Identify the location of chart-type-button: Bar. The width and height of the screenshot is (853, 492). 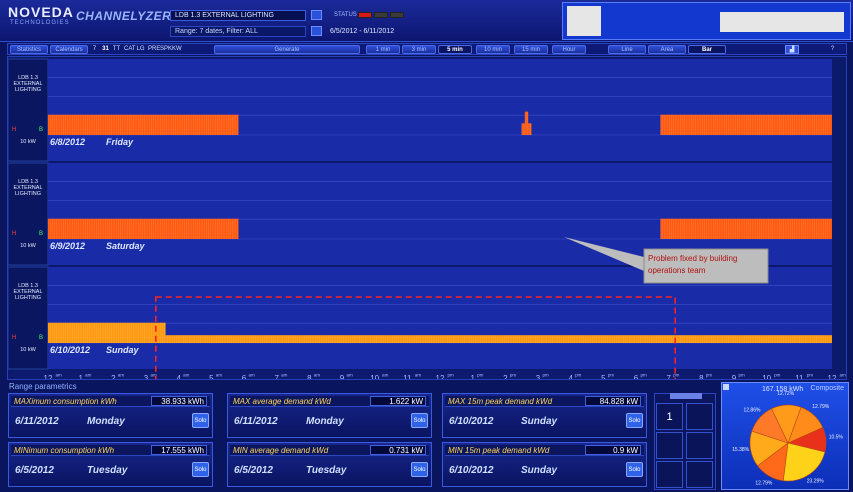
(707, 49).